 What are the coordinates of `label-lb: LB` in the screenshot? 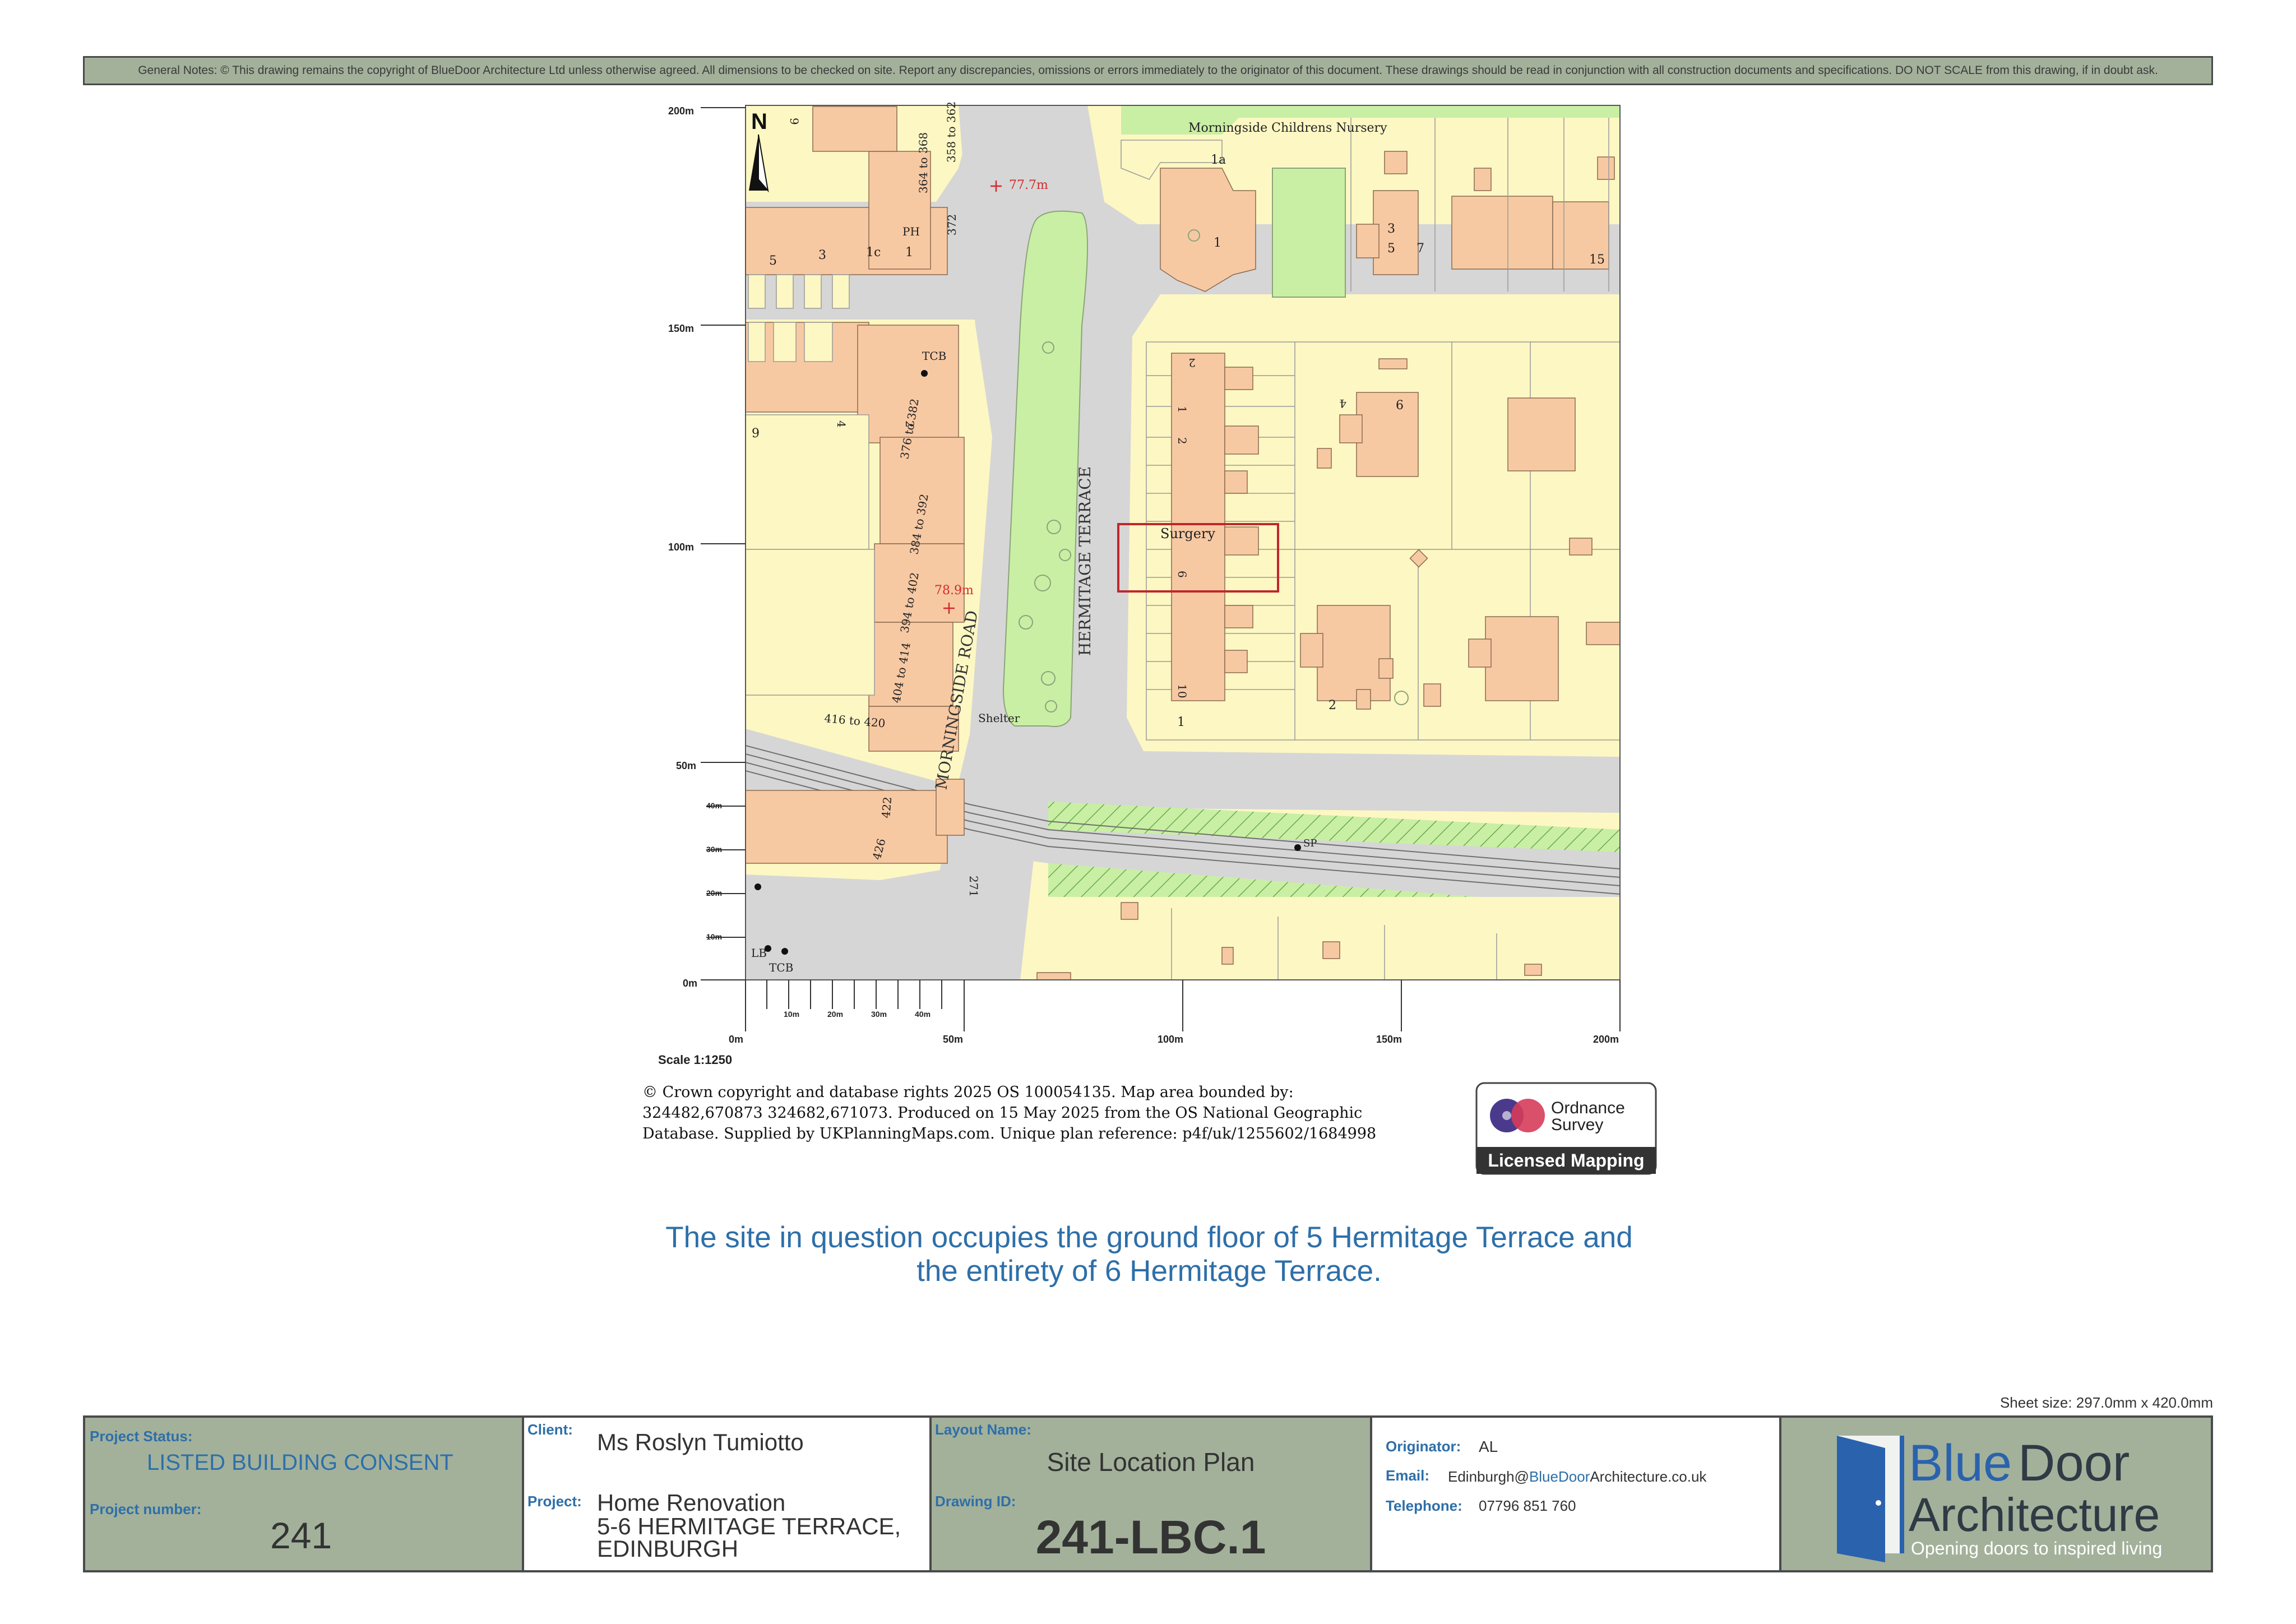 It's located at (759, 953).